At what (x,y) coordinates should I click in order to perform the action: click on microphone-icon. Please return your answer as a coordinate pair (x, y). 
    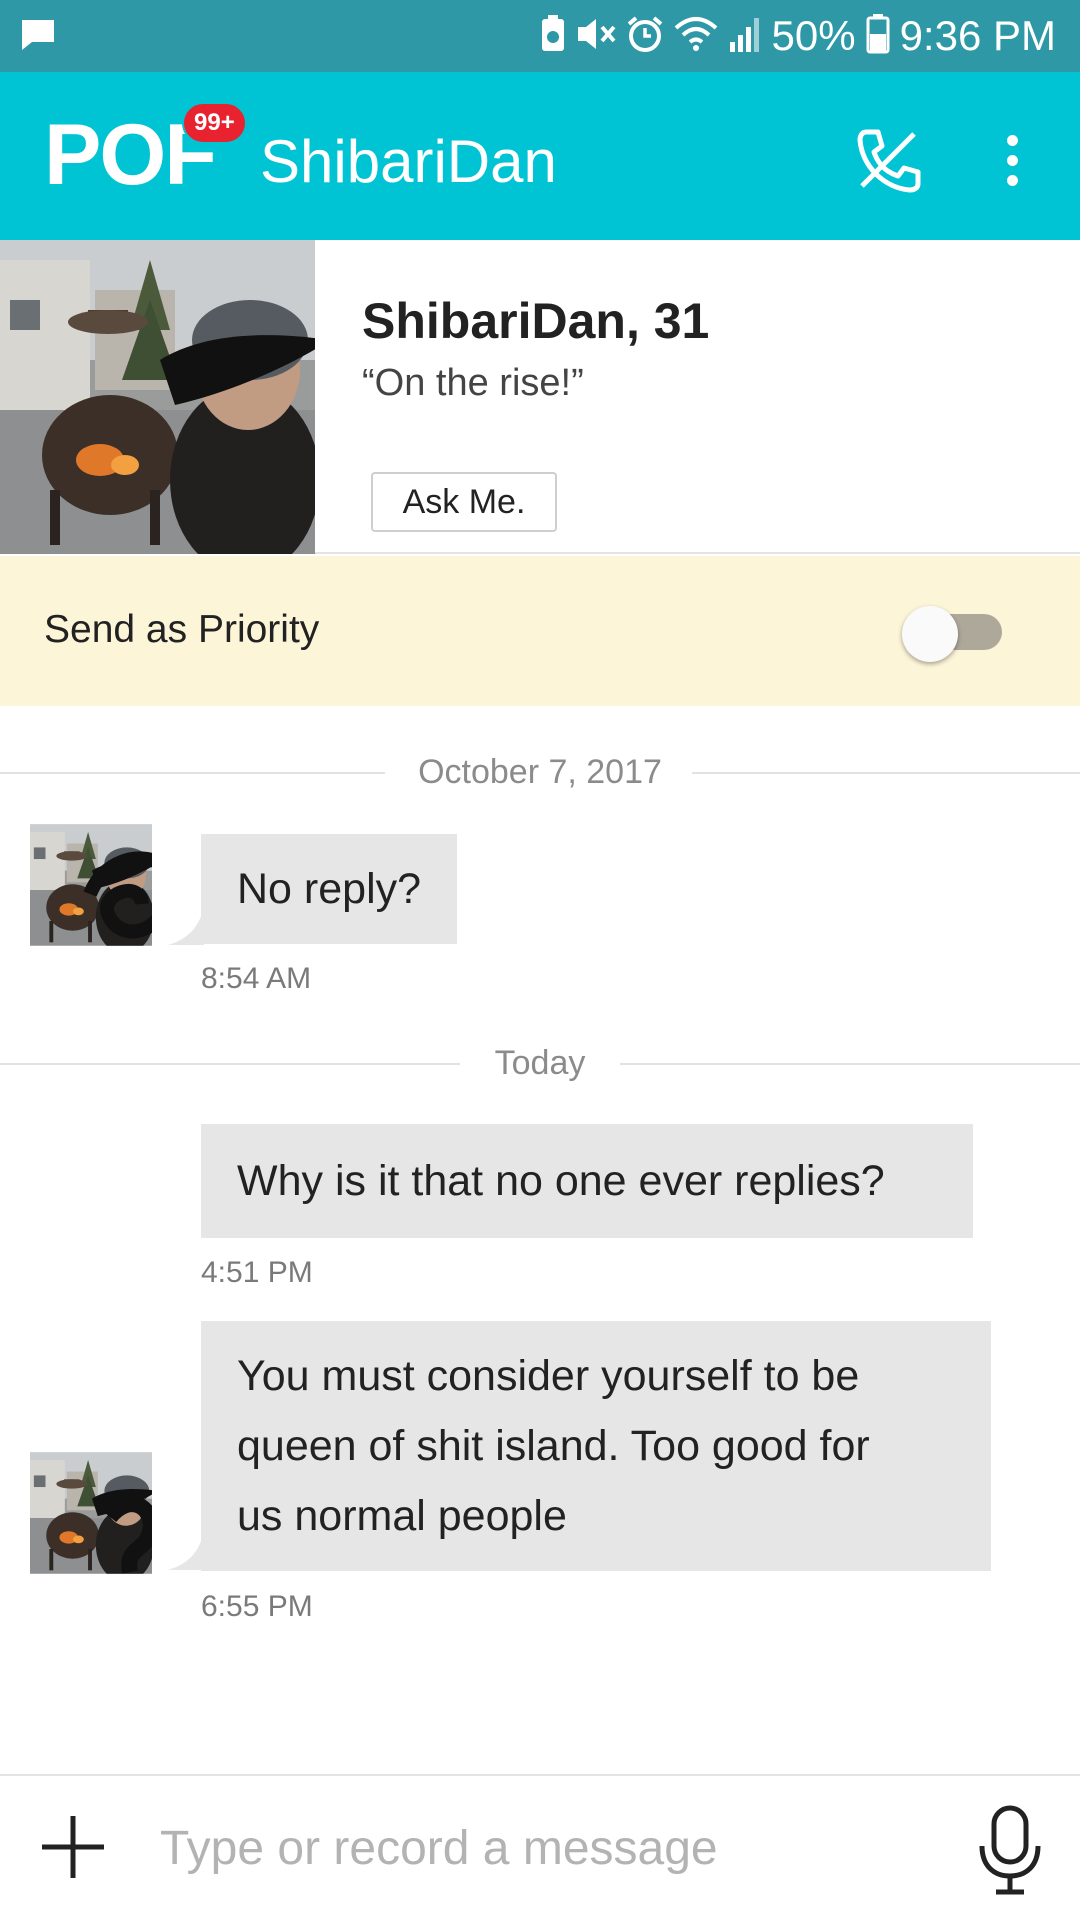
    Looking at the image, I should click on (1010, 1850).